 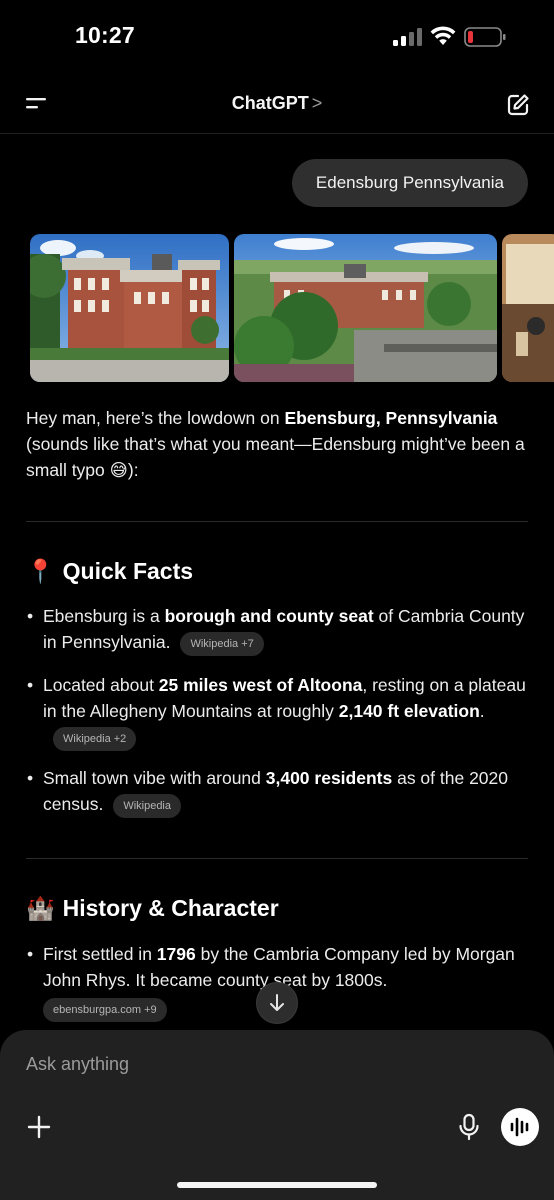 I want to click on voice-mode-button, so click(x=520, y=1127).